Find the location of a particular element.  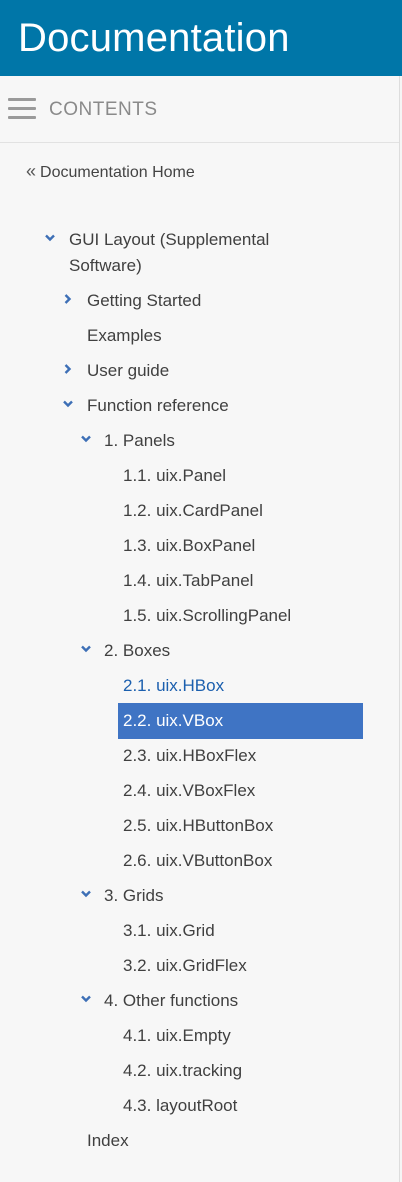

tree-item-uix-gridflex: 3.2. uix.GridFlex is located at coordinates (185, 966).